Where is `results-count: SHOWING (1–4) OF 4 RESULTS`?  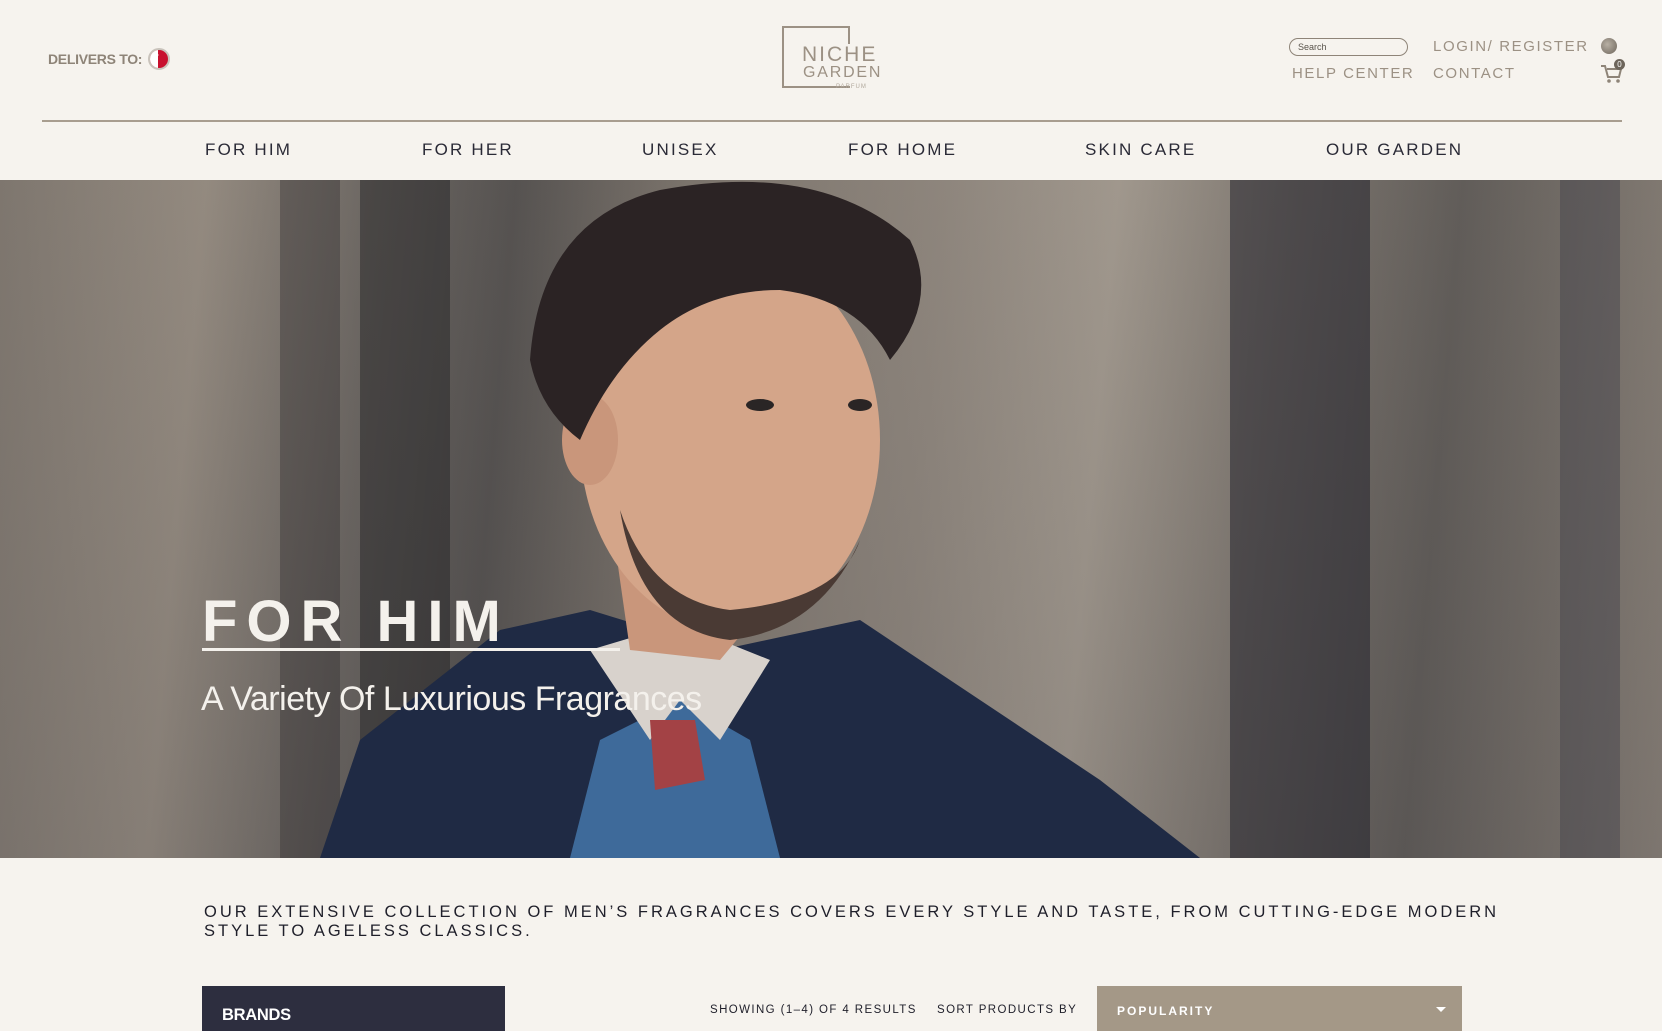
results-count: SHOWING (1–4) OF 4 RESULTS is located at coordinates (813, 1010).